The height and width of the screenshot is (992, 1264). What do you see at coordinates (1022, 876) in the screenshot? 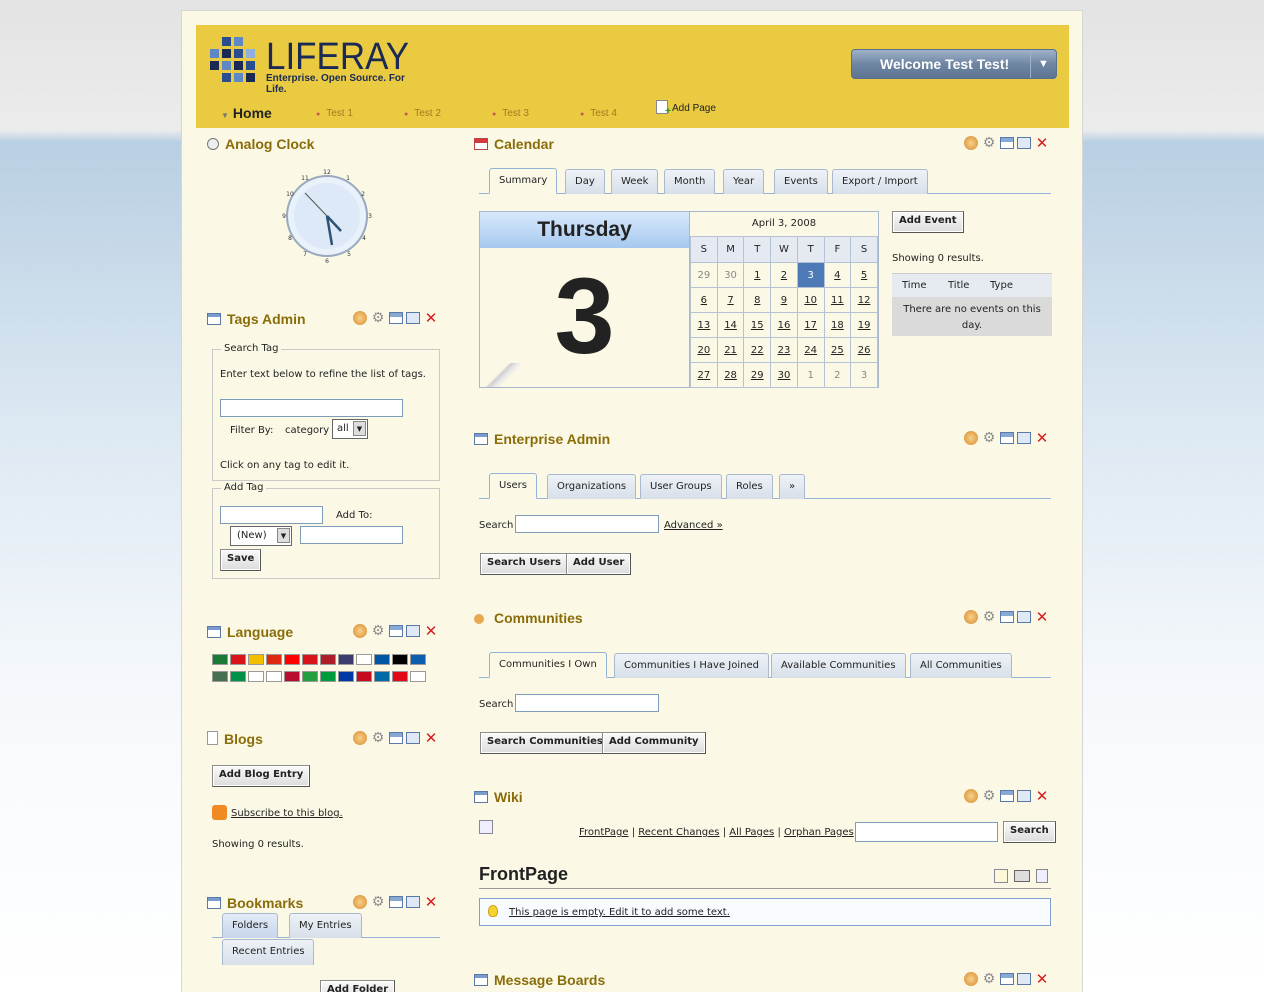
I see `print-icon` at bounding box center [1022, 876].